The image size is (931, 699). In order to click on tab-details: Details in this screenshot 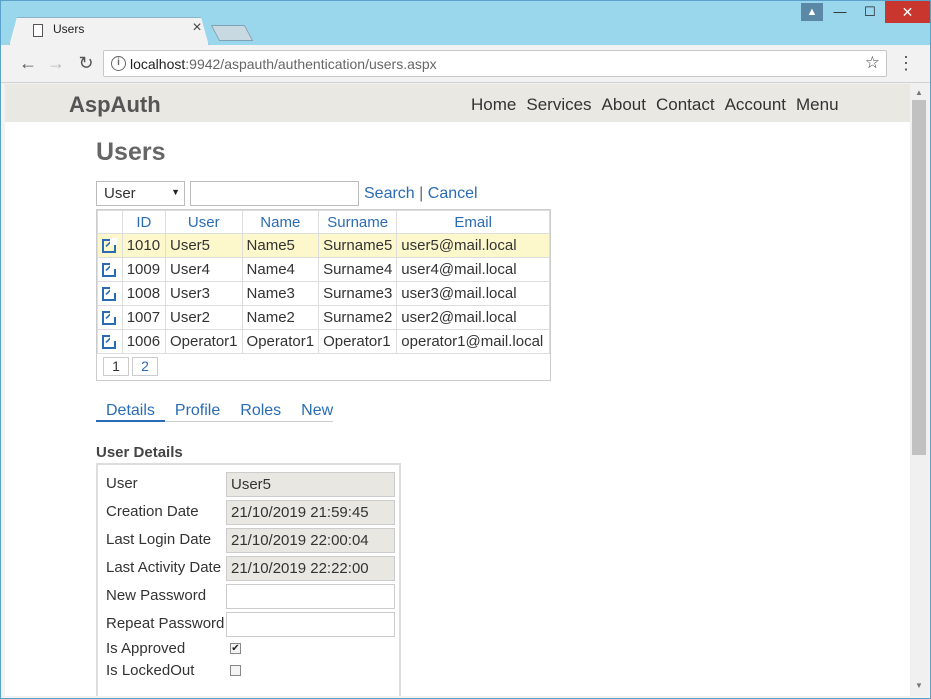, I will do `click(130, 411)`.